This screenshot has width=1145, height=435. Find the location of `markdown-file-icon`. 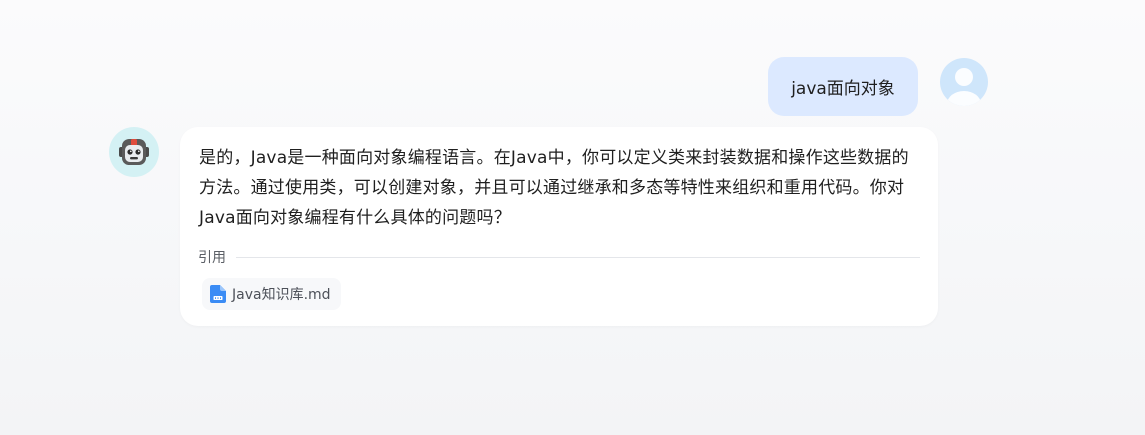

markdown-file-icon is located at coordinates (218, 294).